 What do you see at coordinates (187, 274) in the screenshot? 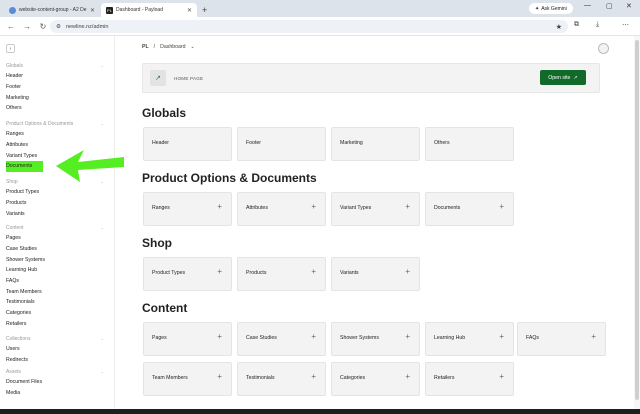
I see `collection-card: Product Types +` at bounding box center [187, 274].